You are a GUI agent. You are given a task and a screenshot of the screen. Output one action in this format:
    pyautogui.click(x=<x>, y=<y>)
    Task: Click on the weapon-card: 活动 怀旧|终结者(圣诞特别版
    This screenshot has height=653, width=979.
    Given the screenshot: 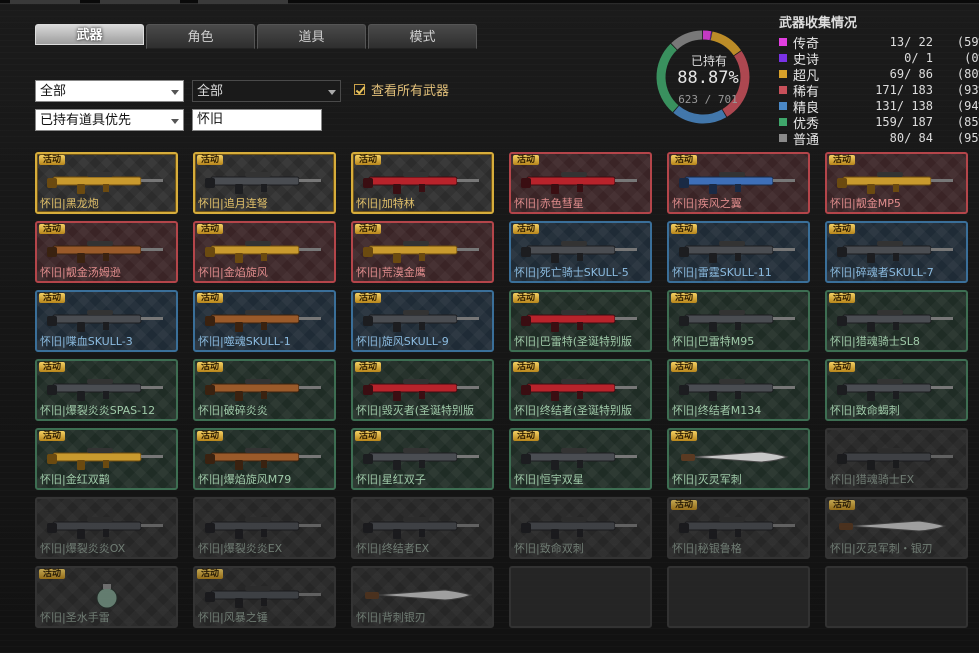 What is the action you would take?
    pyautogui.click(x=580, y=390)
    